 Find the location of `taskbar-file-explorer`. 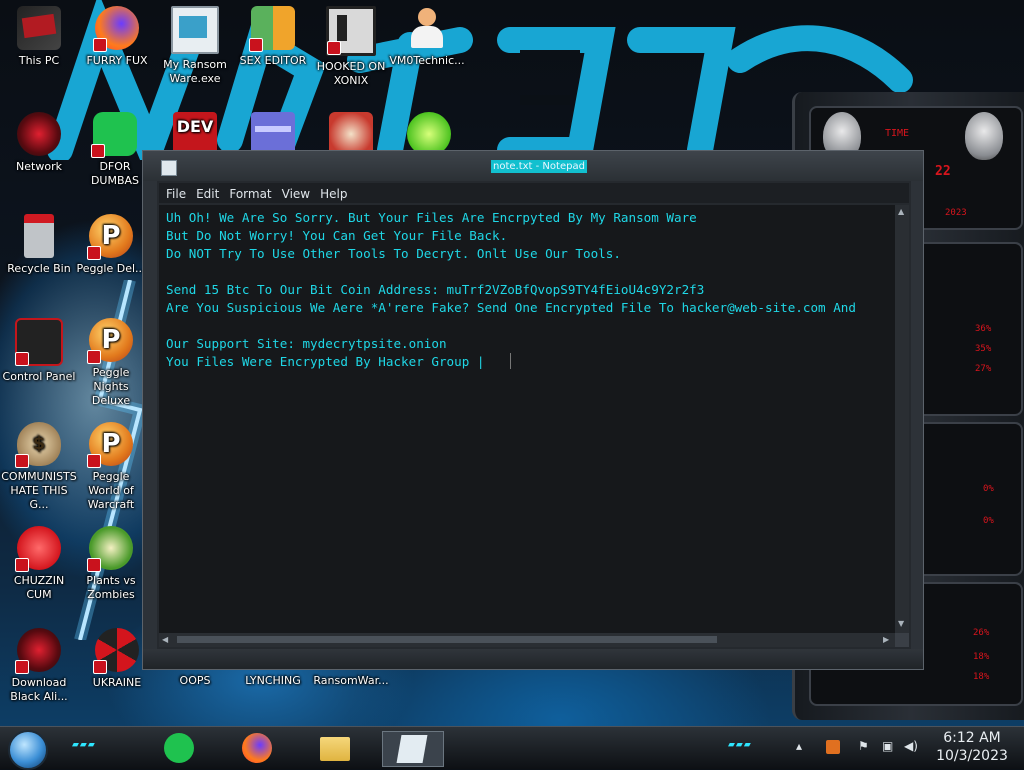

taskbar-file-explorer is located at coordinates (335, 748).